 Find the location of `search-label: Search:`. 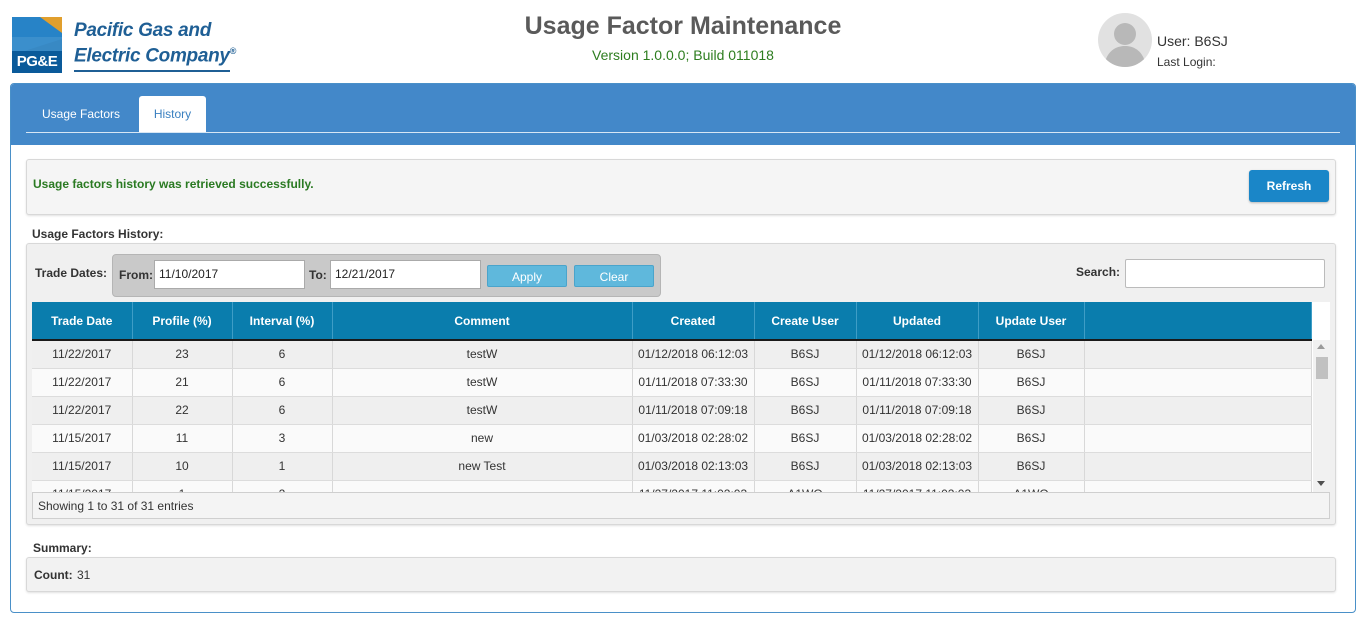

search-label: Search: is located at coordinates (1098, 272).